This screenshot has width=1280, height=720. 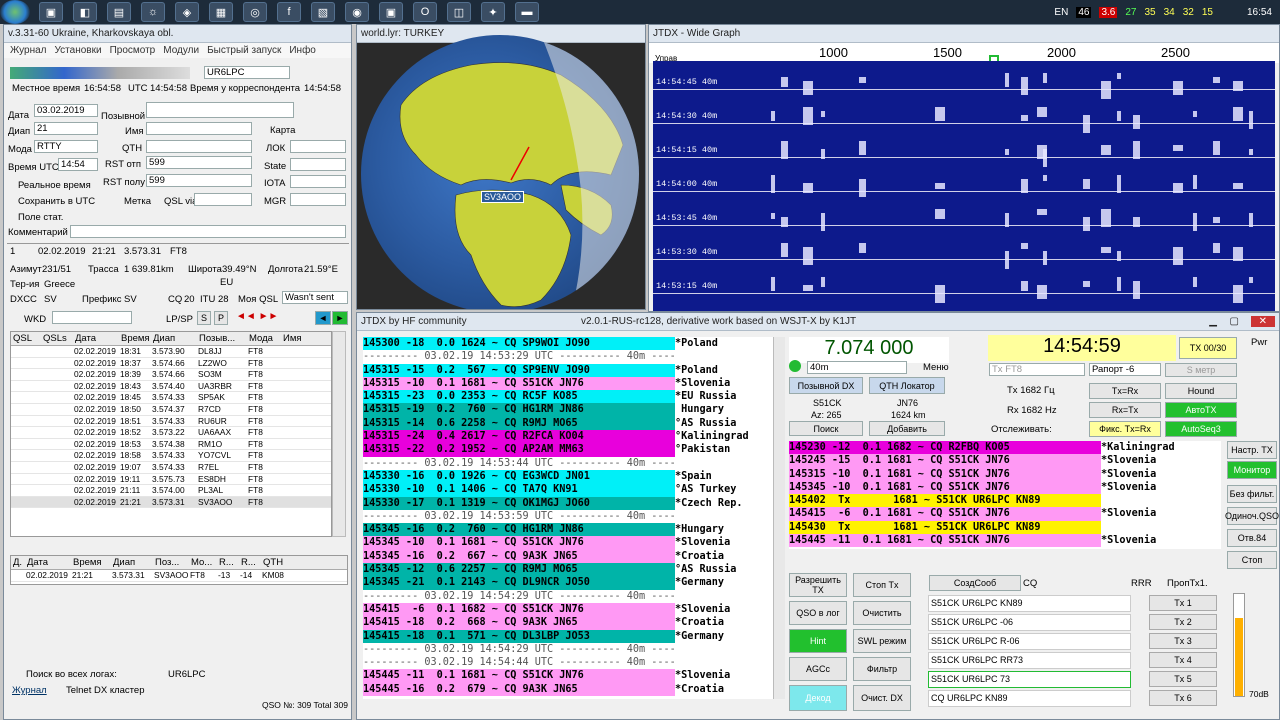 I want to click on jtdx-icon: ✦, so click(x=493, y=12).